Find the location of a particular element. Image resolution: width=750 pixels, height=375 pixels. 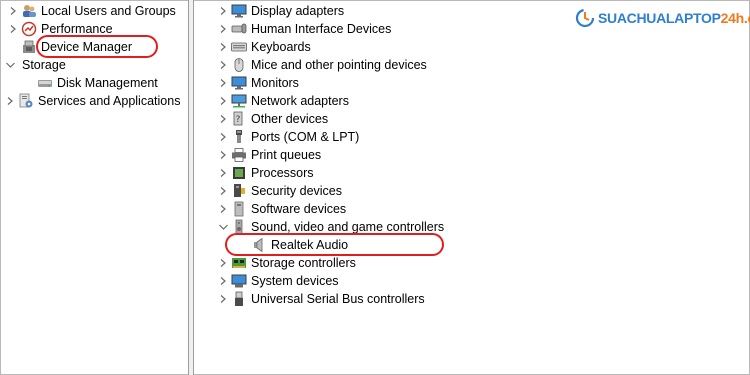

device-category-keyboards: Keyboards is located at coordinates (264, 47).